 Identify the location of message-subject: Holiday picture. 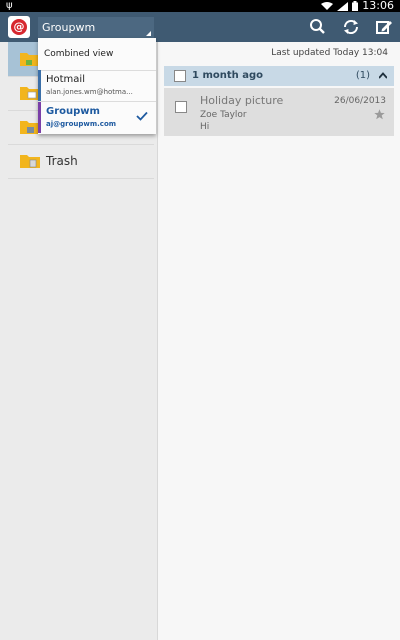
(242, 100).